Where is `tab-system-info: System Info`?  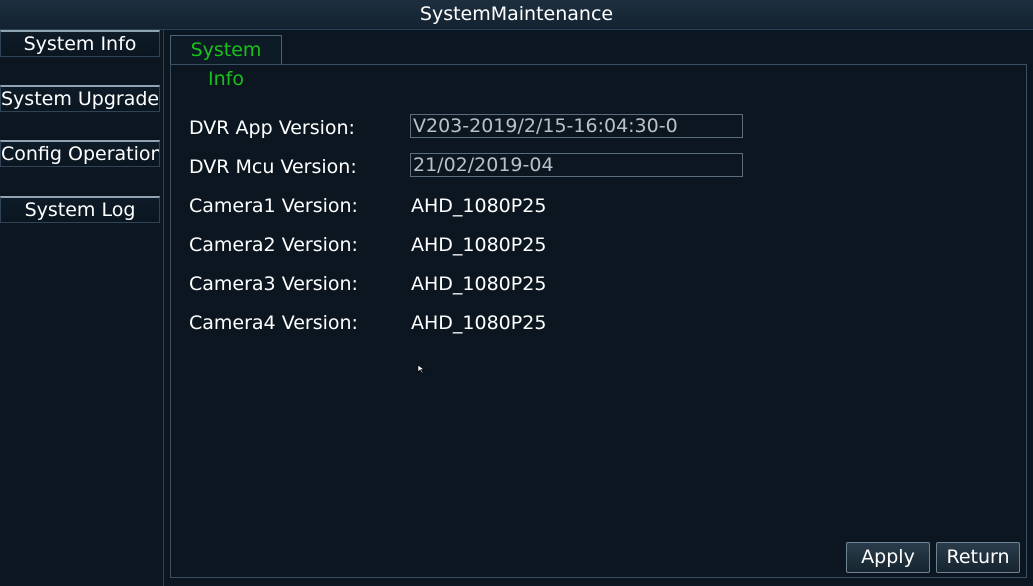 tab-system-info: System Info is located at coordinates (226, 62).